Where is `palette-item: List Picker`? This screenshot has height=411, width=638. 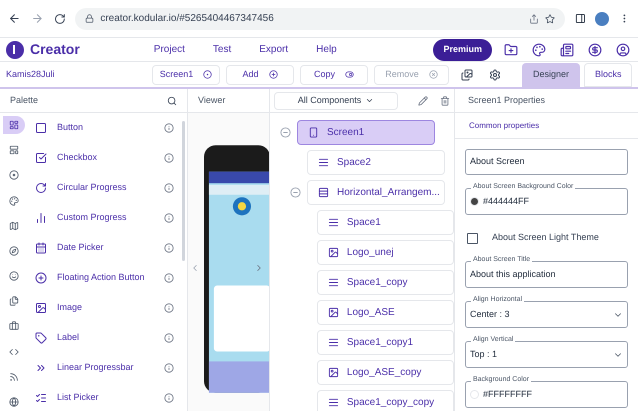
palette-item: List Picker is located at coordinates (78, 398).